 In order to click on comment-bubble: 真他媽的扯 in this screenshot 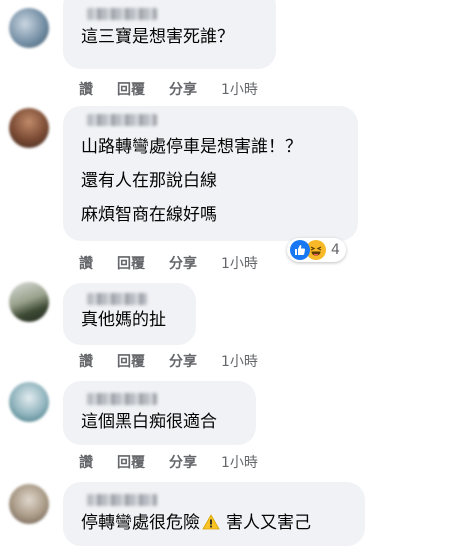, I will do `click(129, 314)`.